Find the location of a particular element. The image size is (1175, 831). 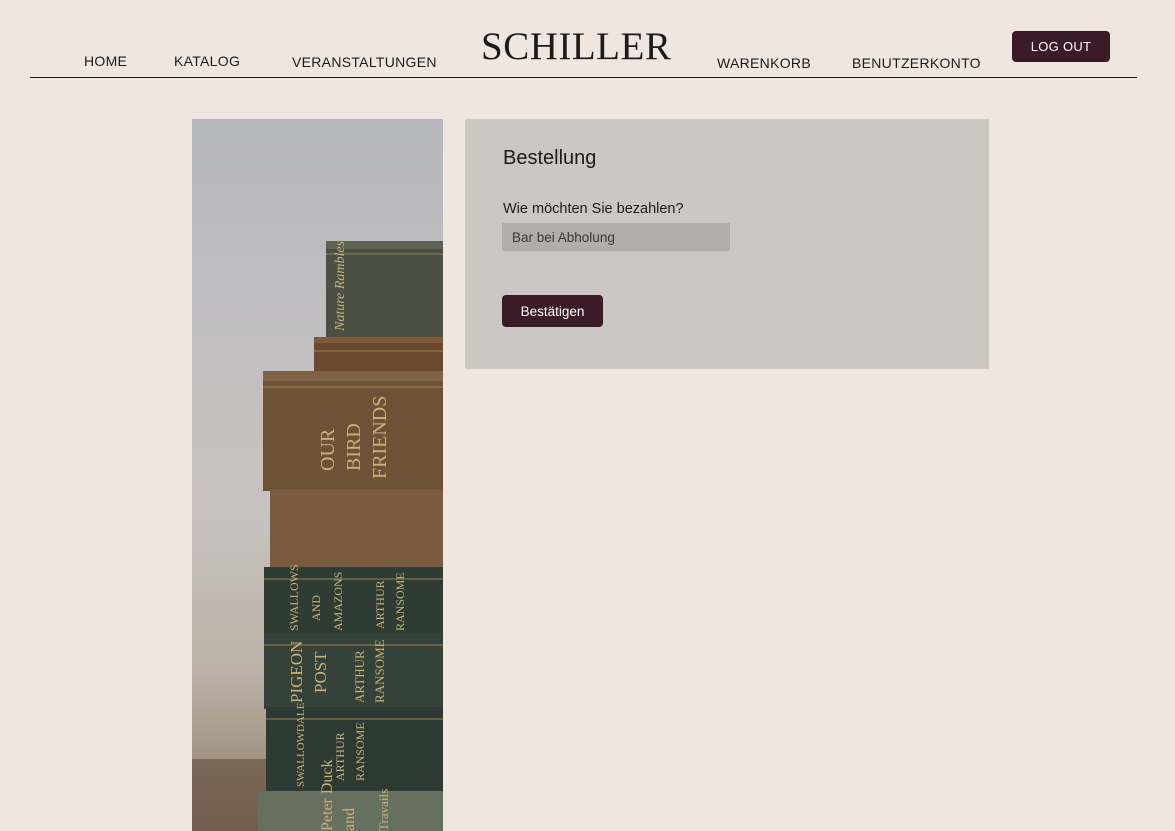

logout-button: LOG OUT is located at coordinates (1061, 46).